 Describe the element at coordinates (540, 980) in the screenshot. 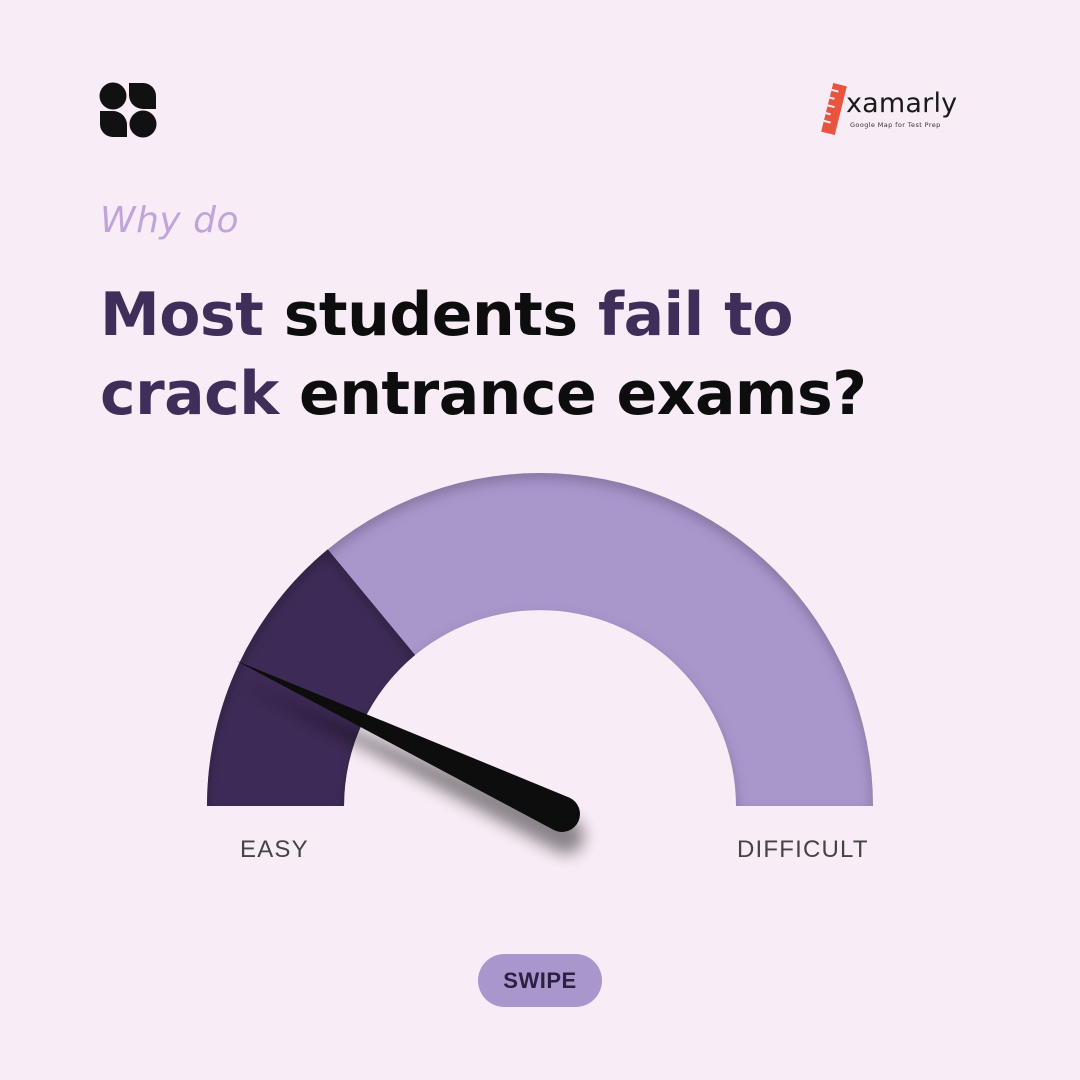

I see `swipe-button: SWIPE` at that location.